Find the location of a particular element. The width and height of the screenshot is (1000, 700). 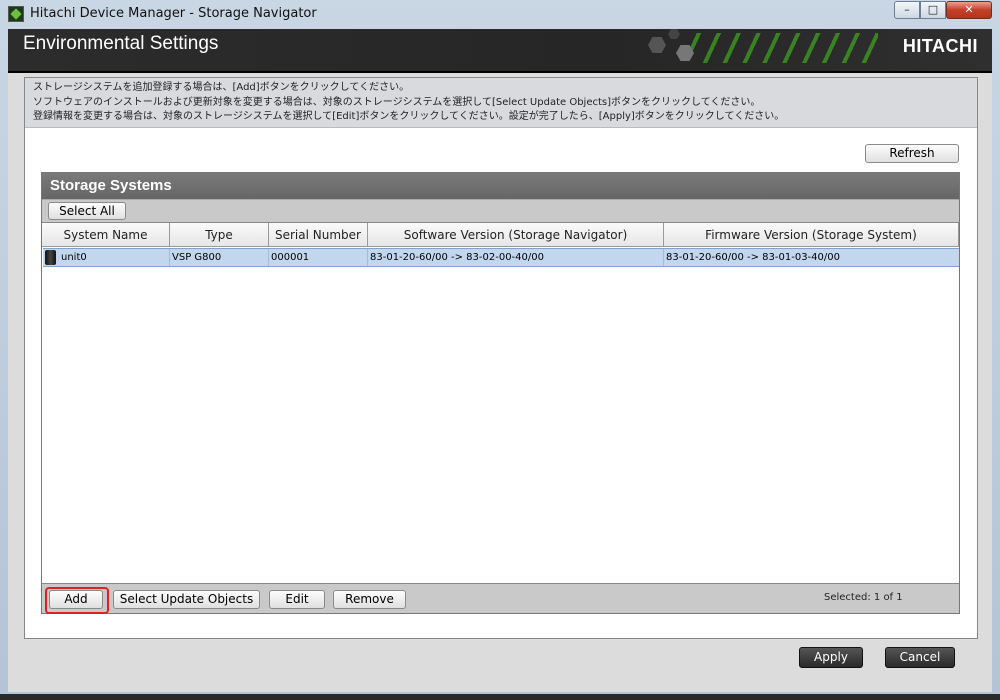

minimize-button: – is located at coordinates (907, 10).